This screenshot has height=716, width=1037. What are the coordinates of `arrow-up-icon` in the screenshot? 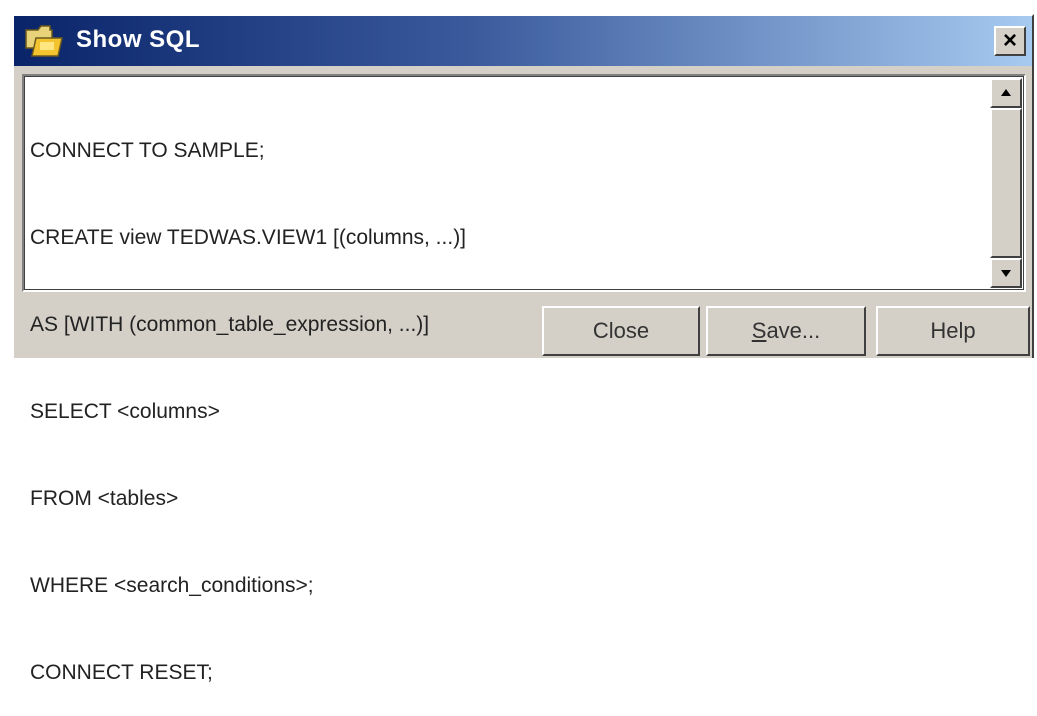 It's located at (1006, 92).